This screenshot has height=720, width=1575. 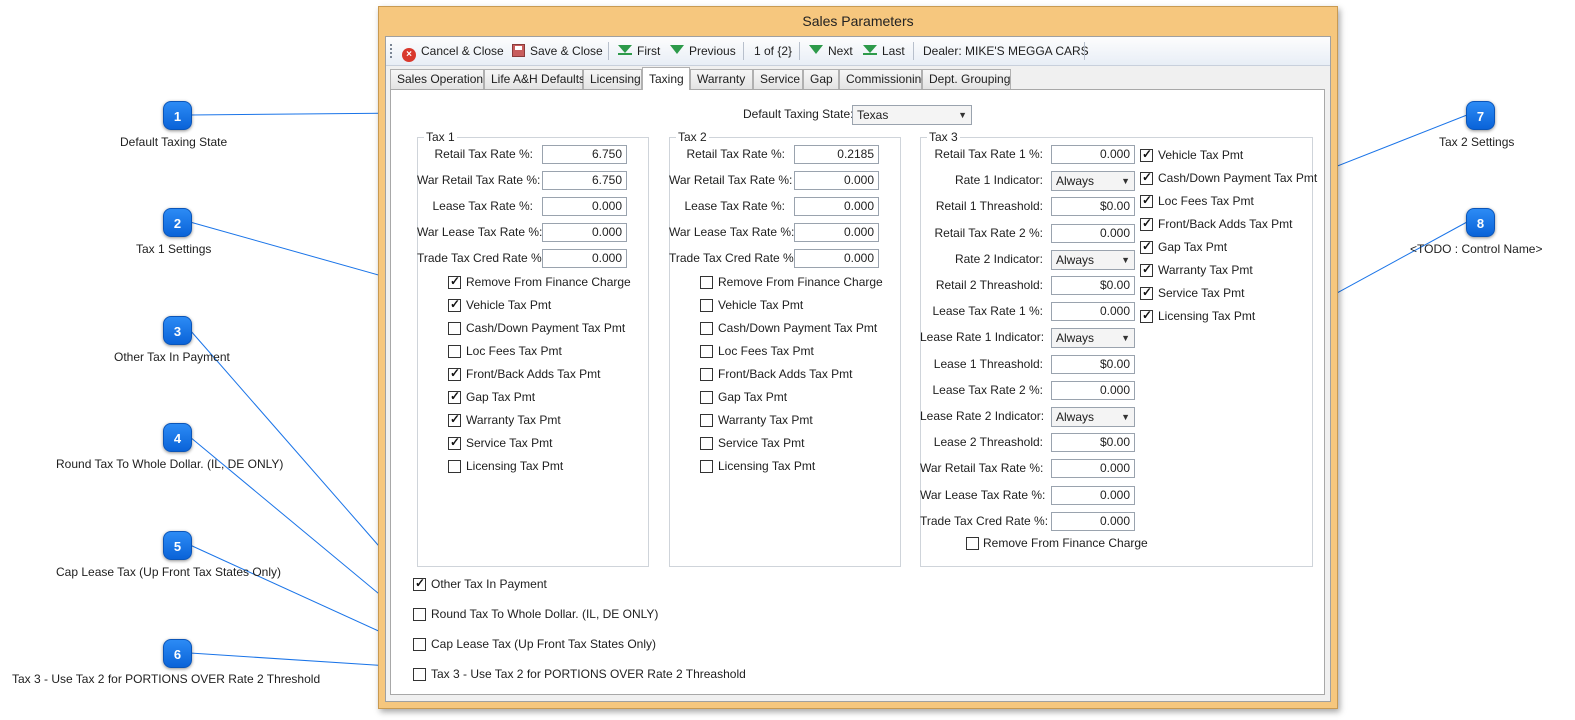 What do you see at coordinates (830, 51) in the screenshot?
I see `next-button: Next` at bounding box center [830, 51].